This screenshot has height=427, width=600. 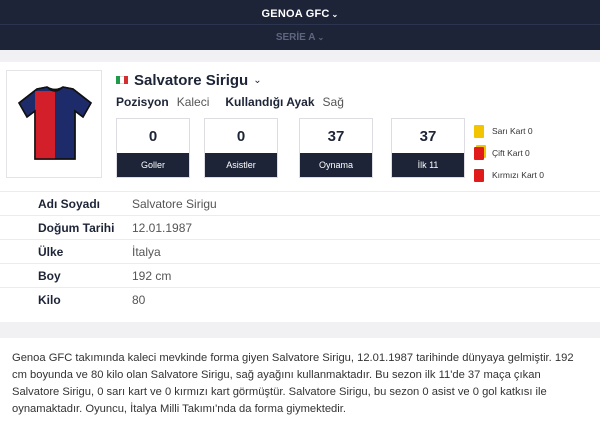 What do you see at coordinates (142, 102) in the screenshot?
I see `position-label: Pozisyon` at bounding box center [142, 102].